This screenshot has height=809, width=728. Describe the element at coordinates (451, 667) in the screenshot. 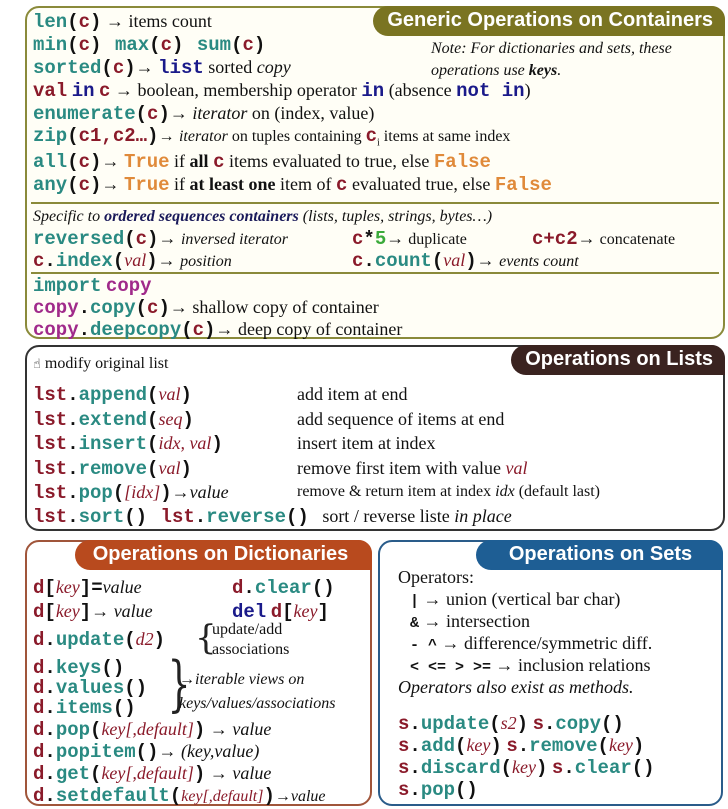

I see `operator-symbol: < <= > >=` at that location.